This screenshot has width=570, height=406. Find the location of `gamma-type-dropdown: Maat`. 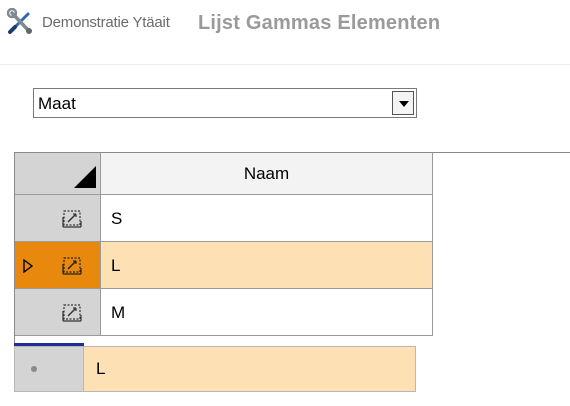

gamma-type-dropdown: Maat is located at coordinates (225, 103).